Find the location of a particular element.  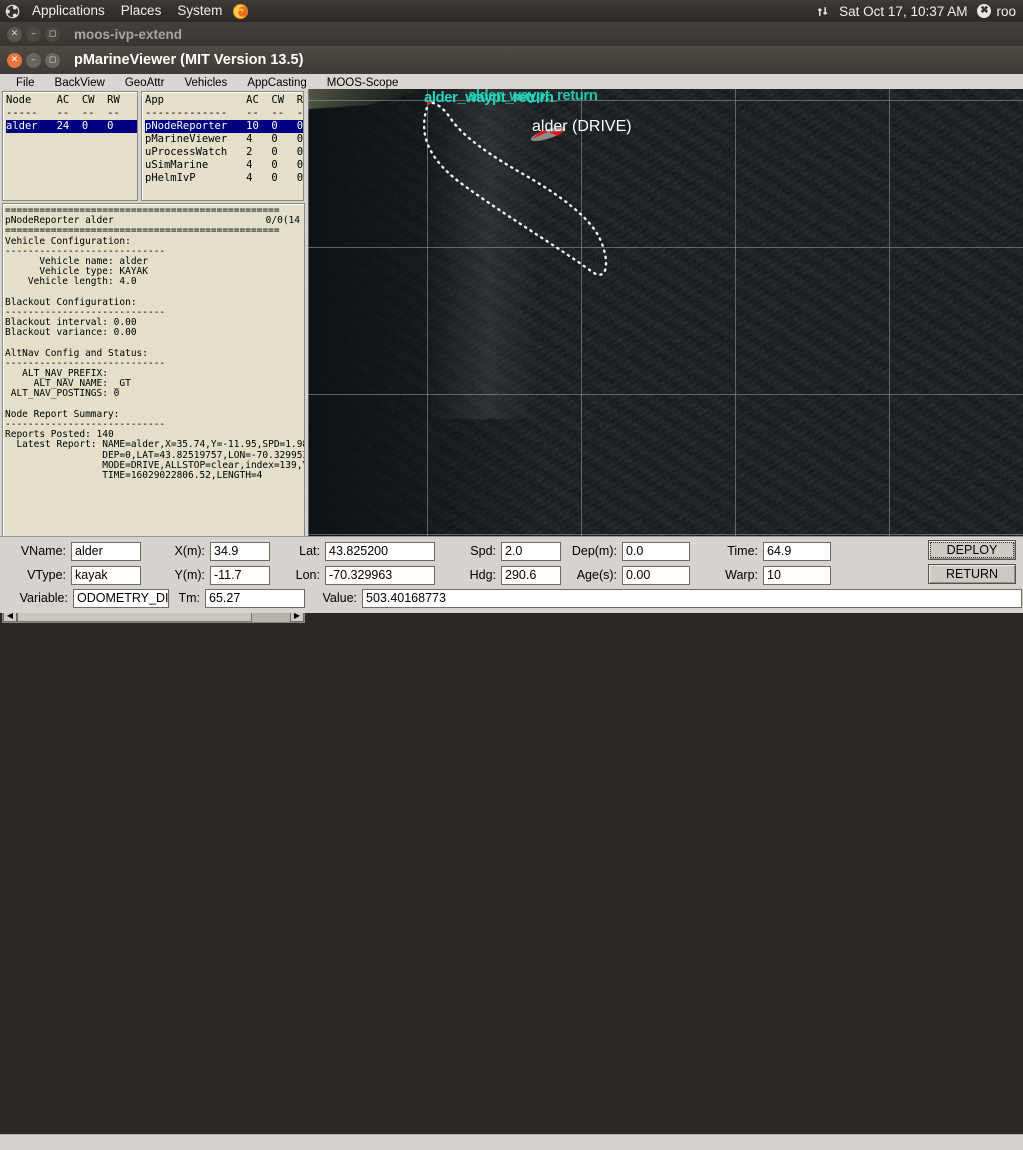

age-input: 0.00 is located at coordinates (656, 575).